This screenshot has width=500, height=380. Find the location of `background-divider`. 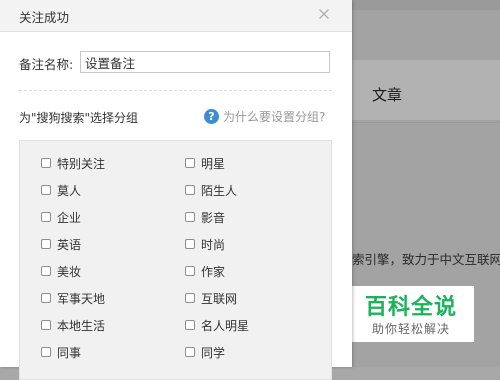

background-divider is located at coordinates (426, 122).